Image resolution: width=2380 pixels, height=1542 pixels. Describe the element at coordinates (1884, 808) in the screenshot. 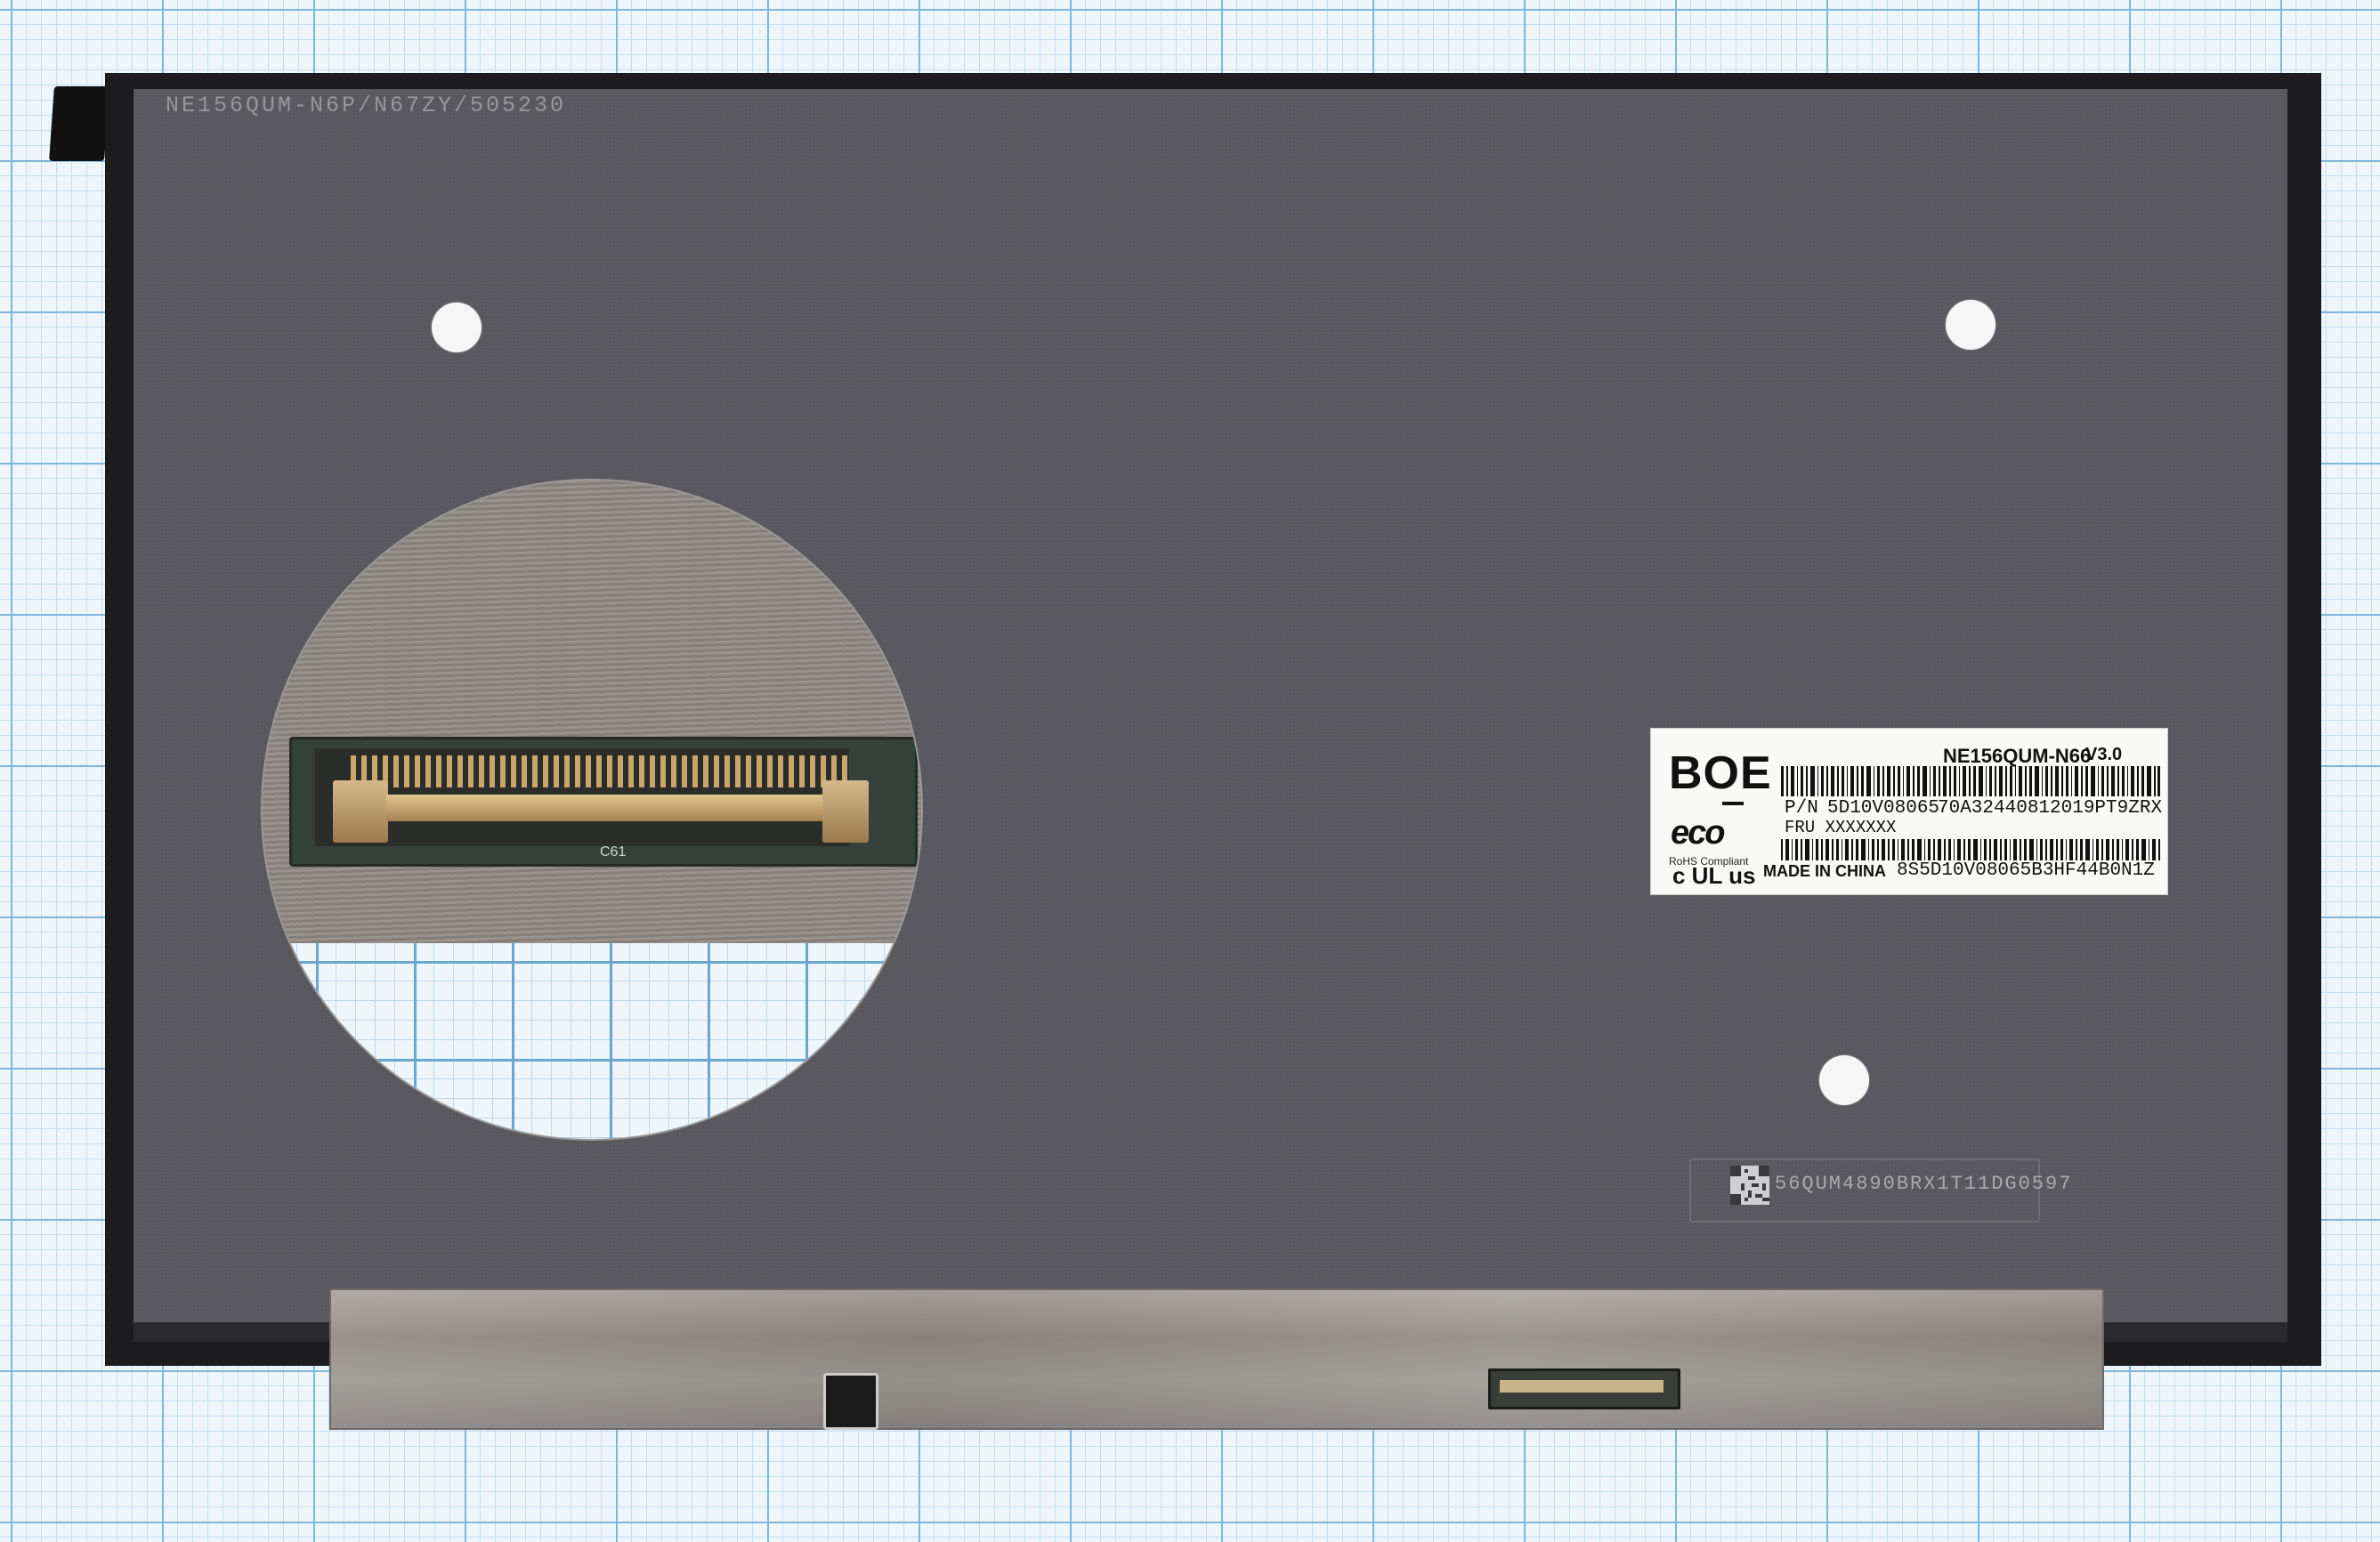

I see `pn-value: 5D10V08065` at that location.